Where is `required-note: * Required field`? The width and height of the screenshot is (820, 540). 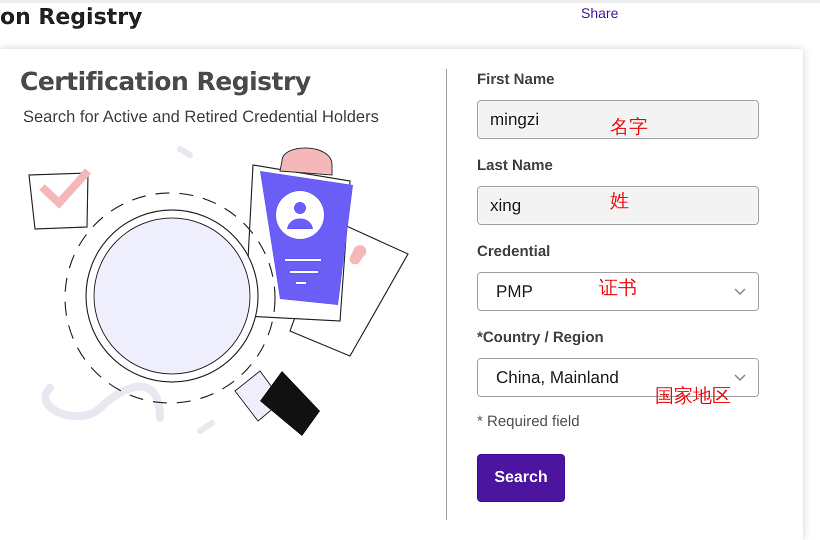
required-note: * Required field is located at coordinates (529, 421).